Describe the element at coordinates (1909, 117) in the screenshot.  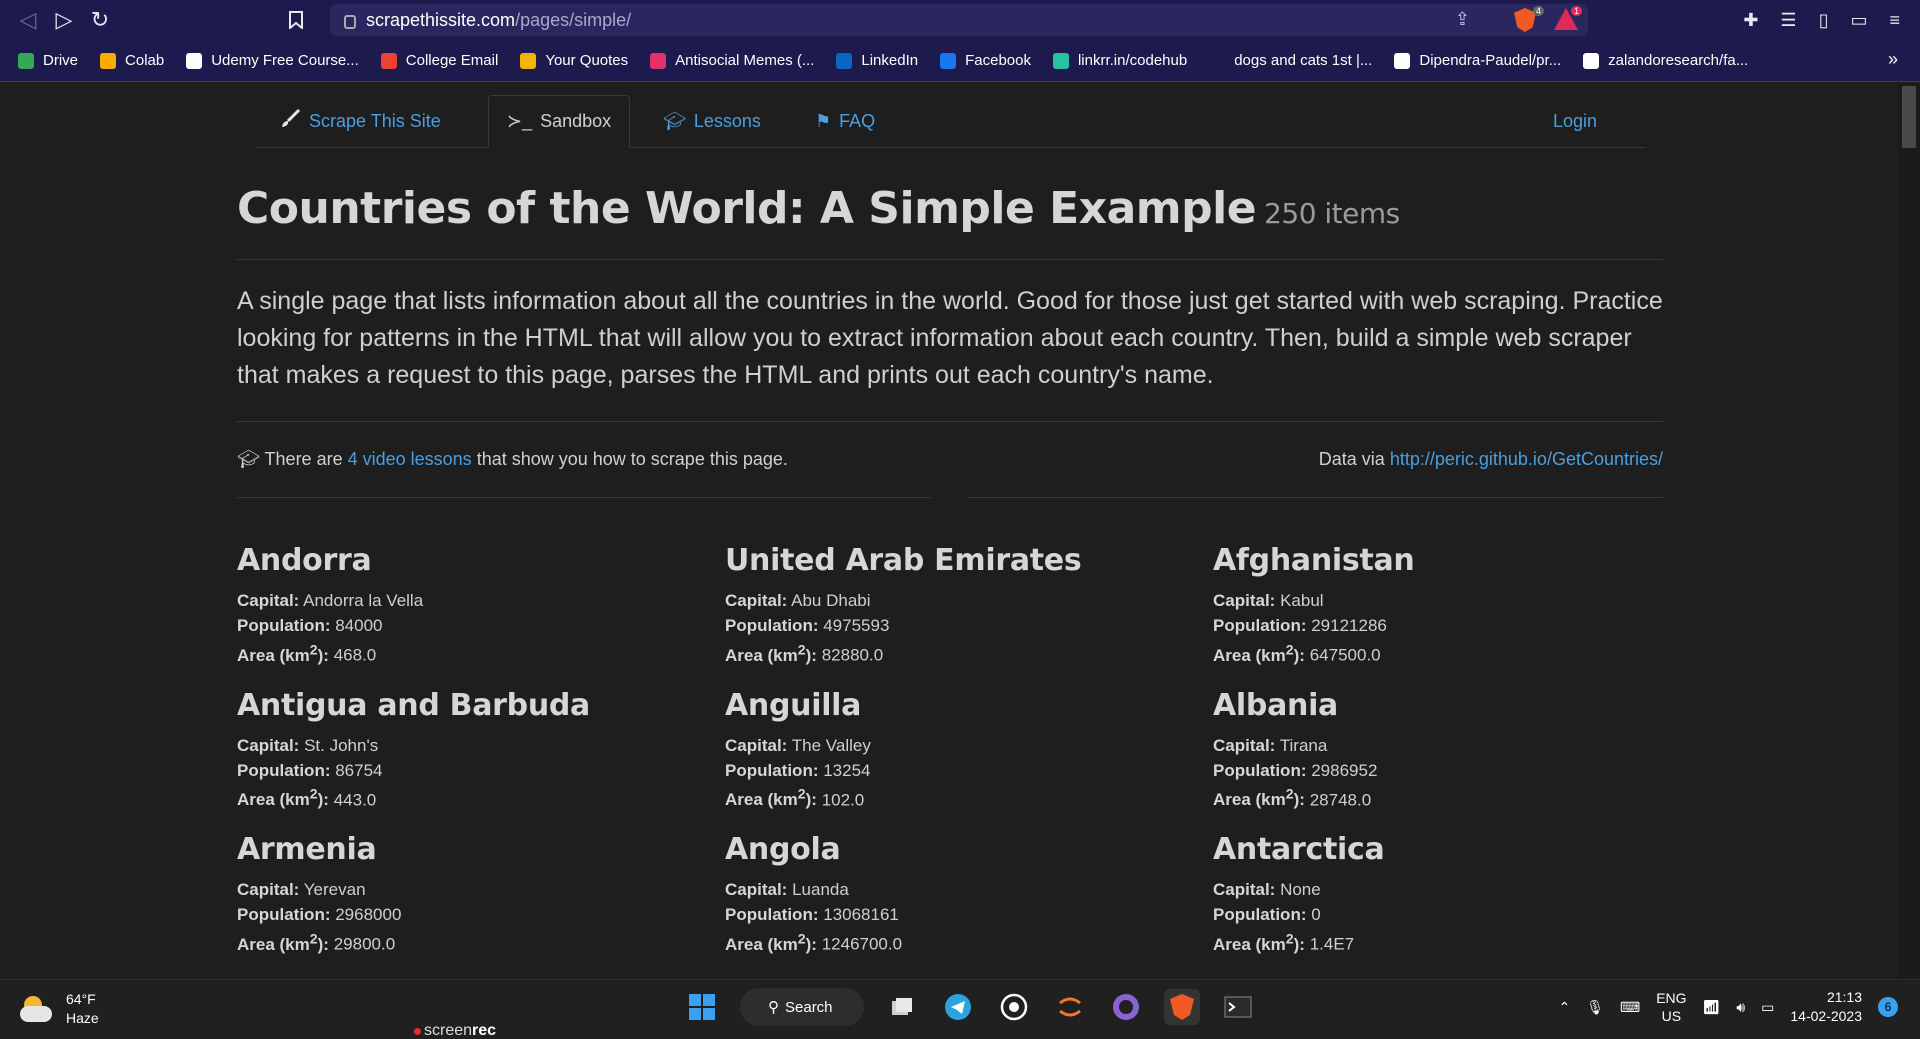
I see `scrollbar-thumb` at that location.